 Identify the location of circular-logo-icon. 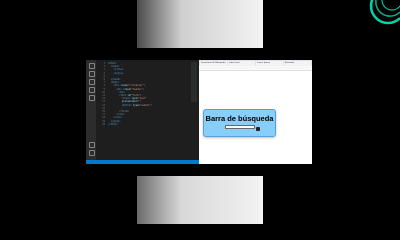
(378, 15).